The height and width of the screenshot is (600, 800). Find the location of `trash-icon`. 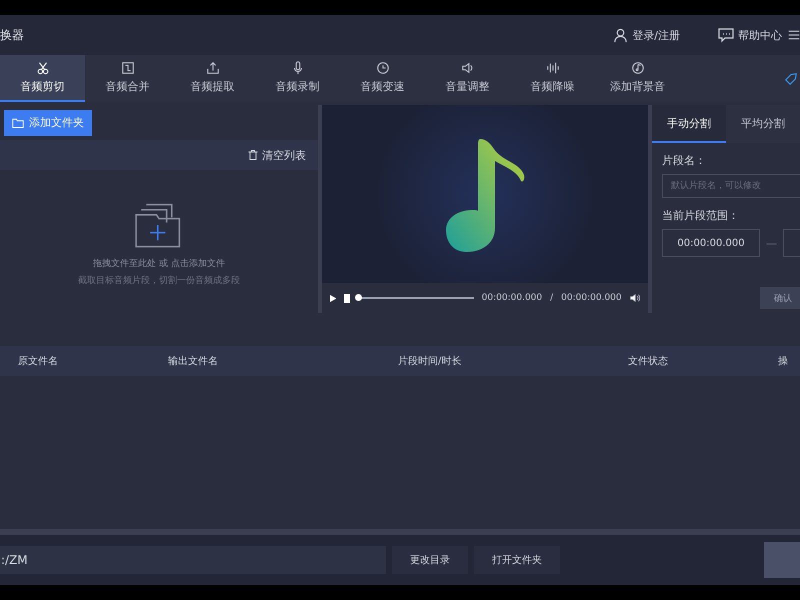

trash-icon is located at coordinates (253, 155).